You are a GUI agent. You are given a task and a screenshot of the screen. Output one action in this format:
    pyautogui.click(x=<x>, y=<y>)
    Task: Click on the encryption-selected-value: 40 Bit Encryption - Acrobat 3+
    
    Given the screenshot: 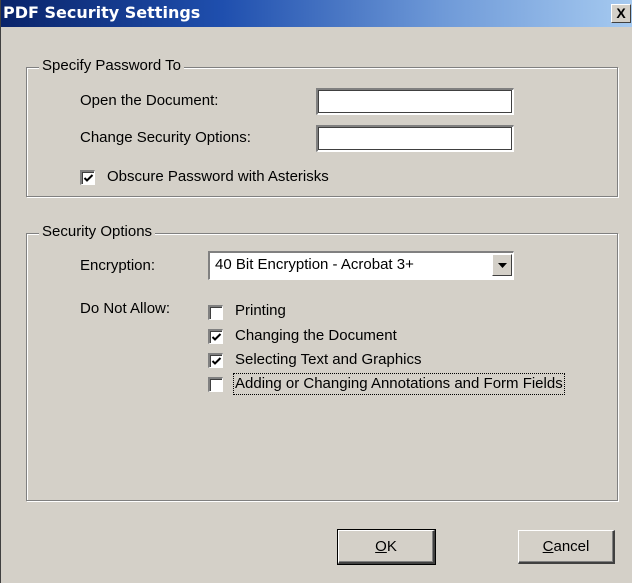 What is the action you would take?
    pyautogui.click(x=314, y=264)
    